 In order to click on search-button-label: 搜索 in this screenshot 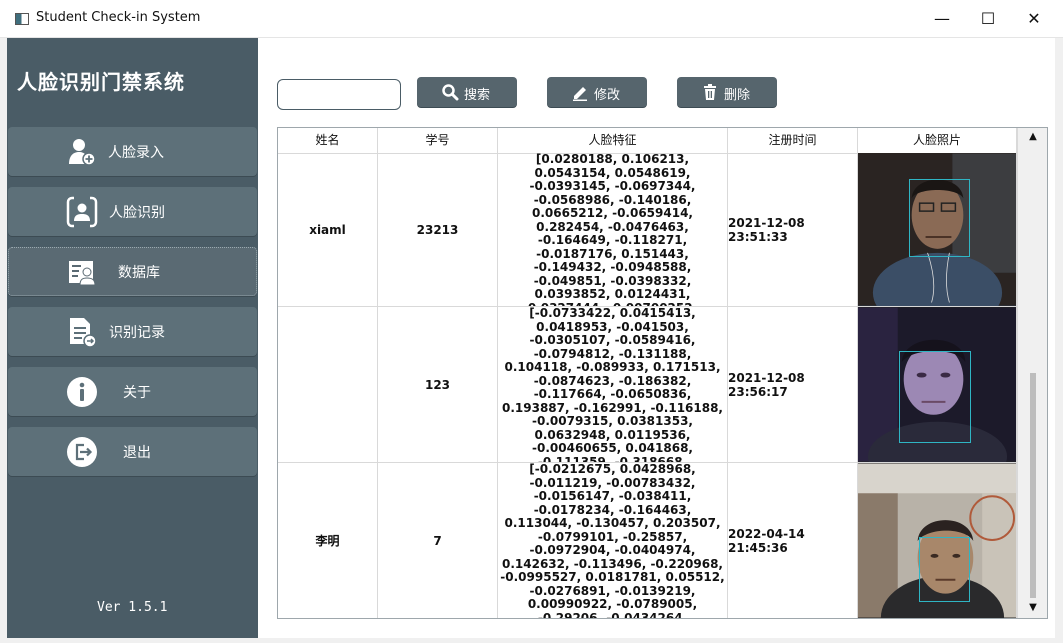, I will do `click(477, 95)`.